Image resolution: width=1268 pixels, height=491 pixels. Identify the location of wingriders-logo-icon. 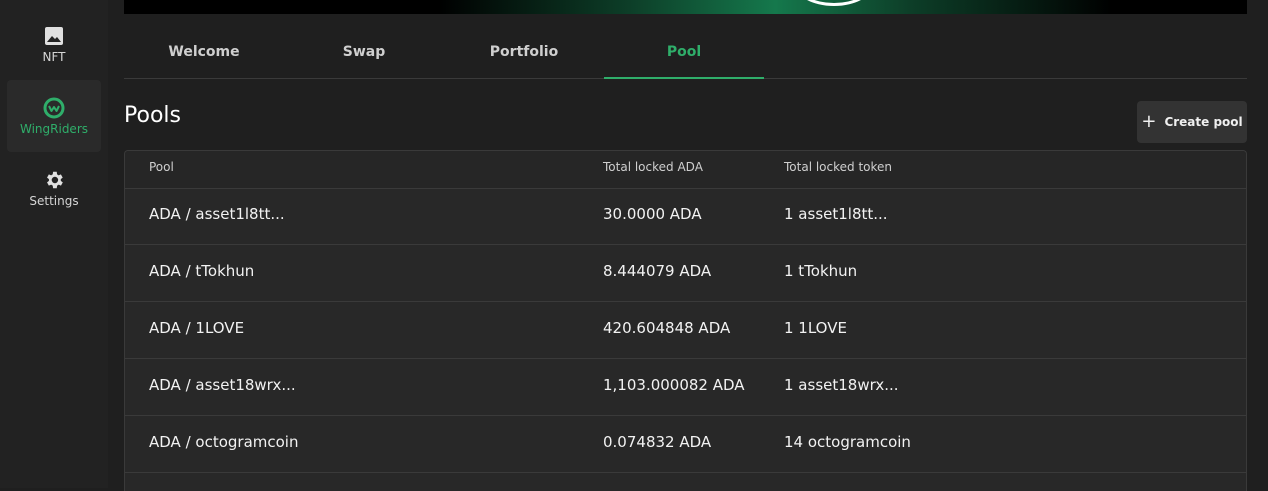
(54, 108).